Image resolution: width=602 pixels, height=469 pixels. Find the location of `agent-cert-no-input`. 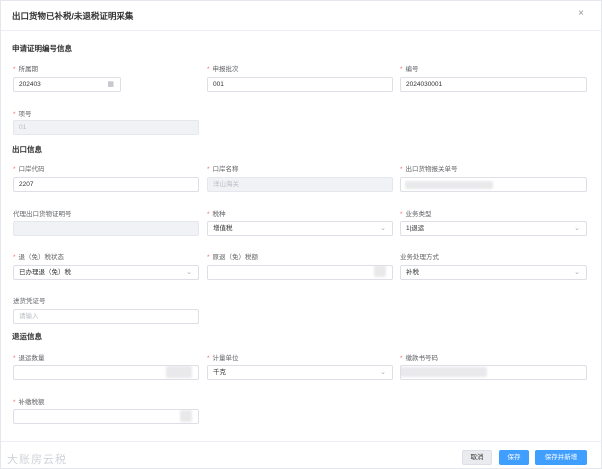

agent-cert-no-input is located at coordinates (106, 228).